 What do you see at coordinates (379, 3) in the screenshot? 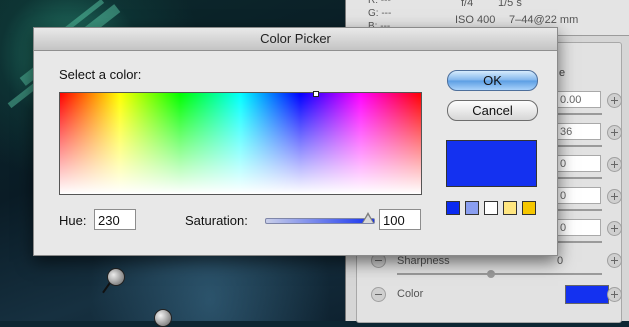
I see `r-readout: R: ---` at bounding box center [379, 3].